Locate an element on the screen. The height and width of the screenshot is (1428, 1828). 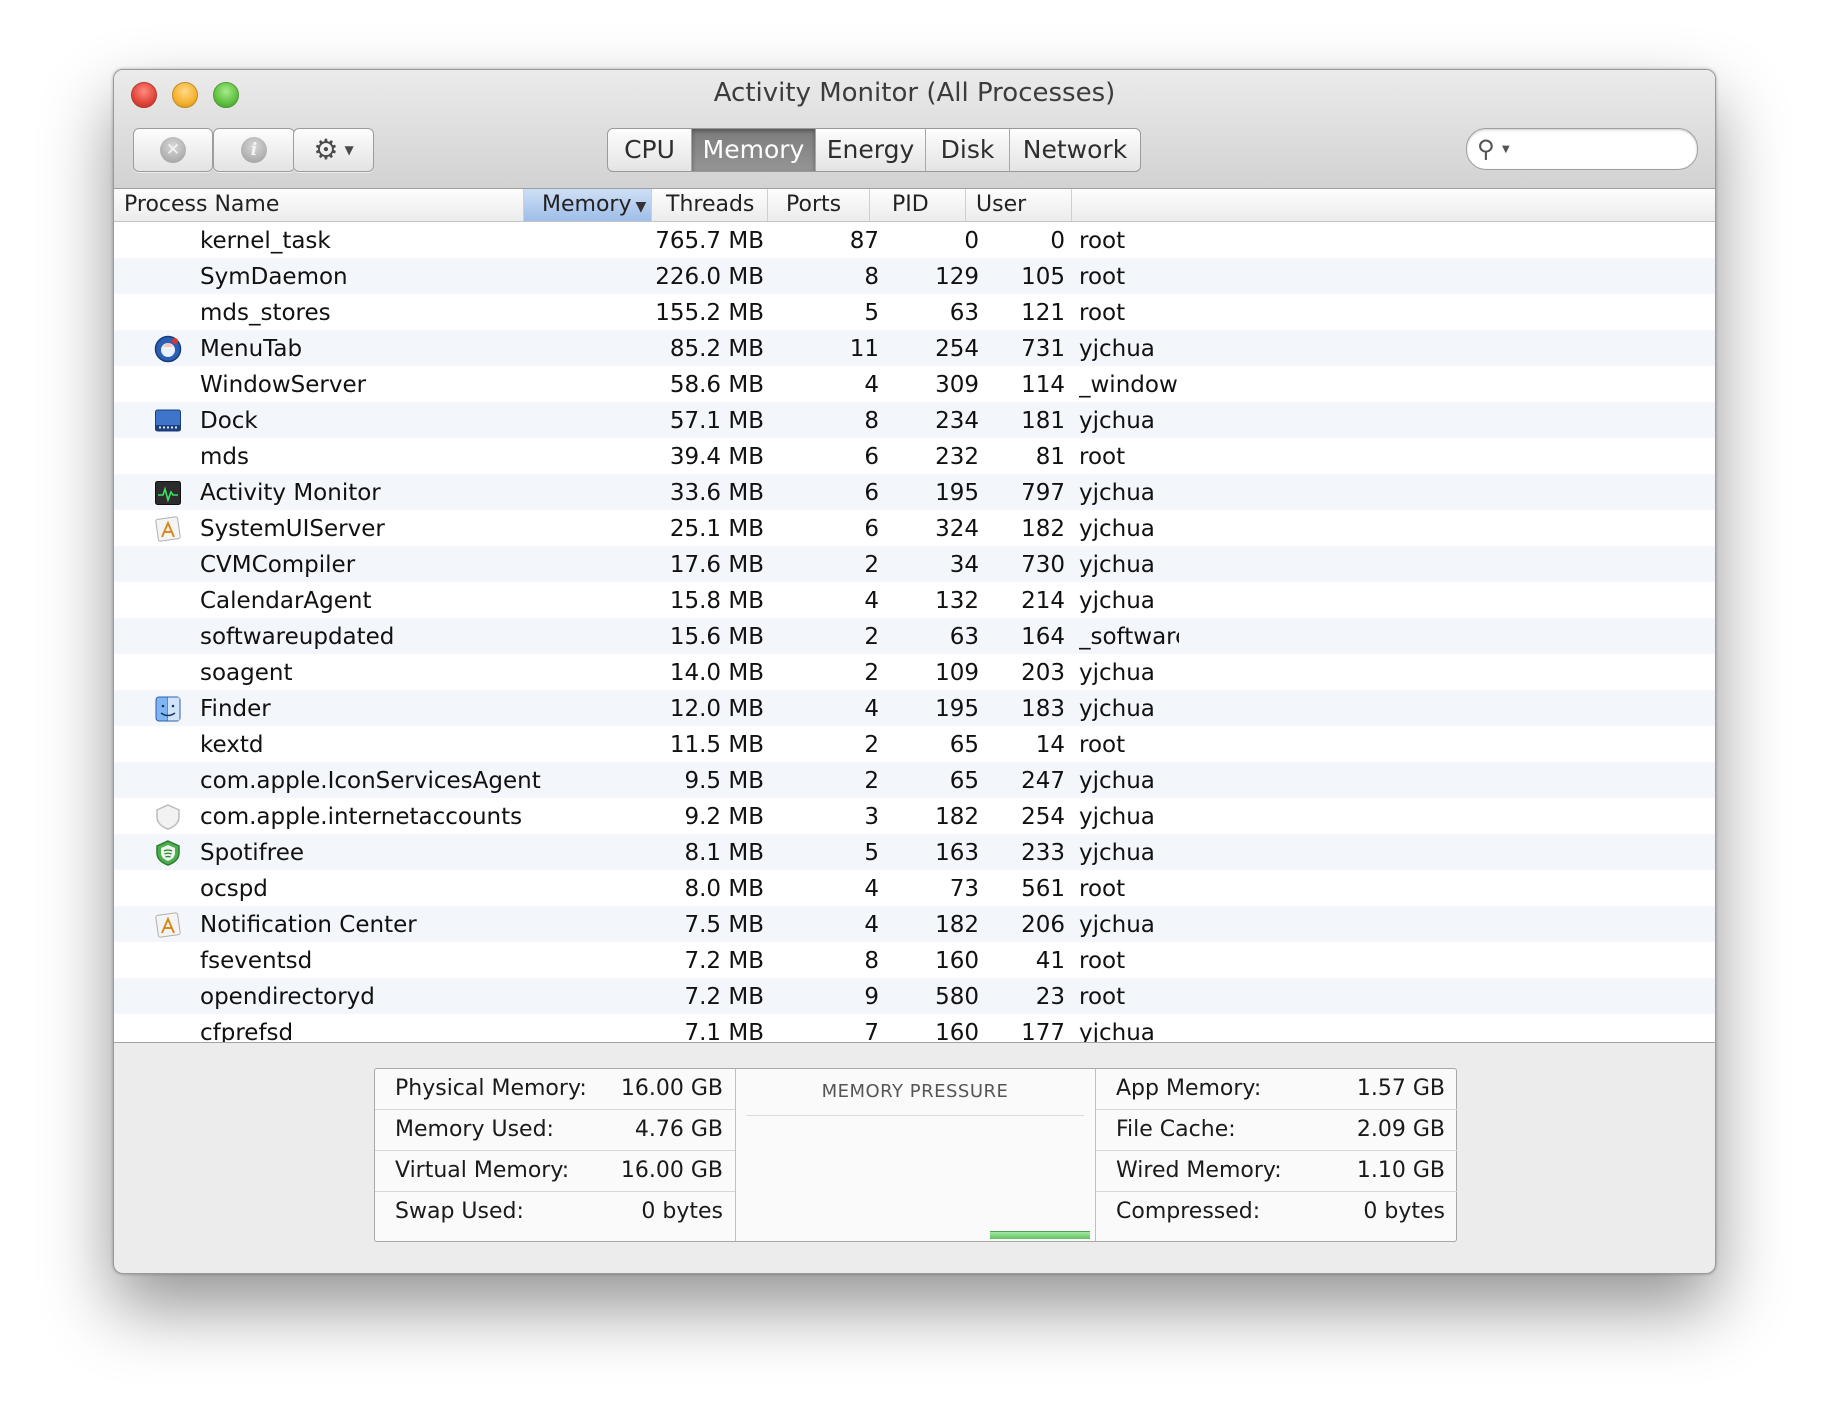
table-row: softwareupdated 15.6 MB 2 63 164 _software is located at coordinates (914, 636).